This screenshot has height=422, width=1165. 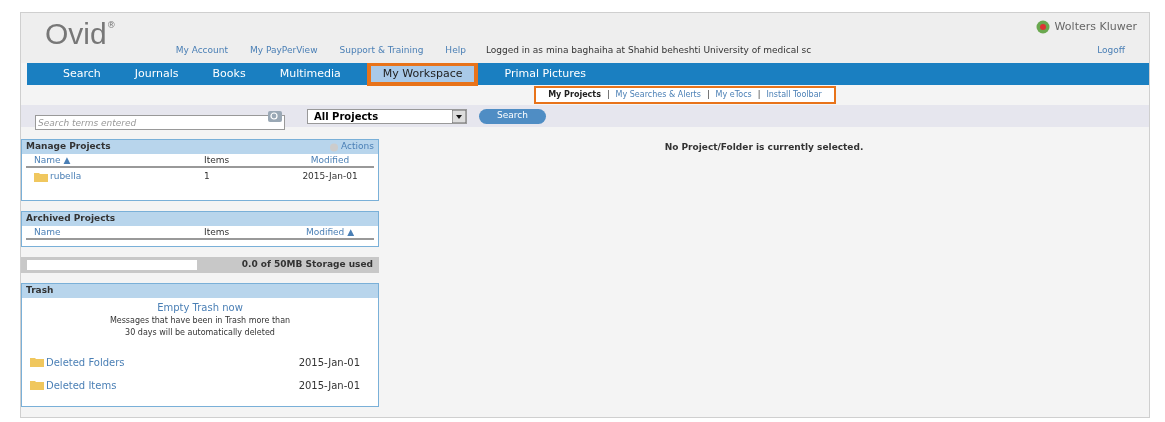 I want to click on panel-title: Archived Projects, so click(x=71, y=219).